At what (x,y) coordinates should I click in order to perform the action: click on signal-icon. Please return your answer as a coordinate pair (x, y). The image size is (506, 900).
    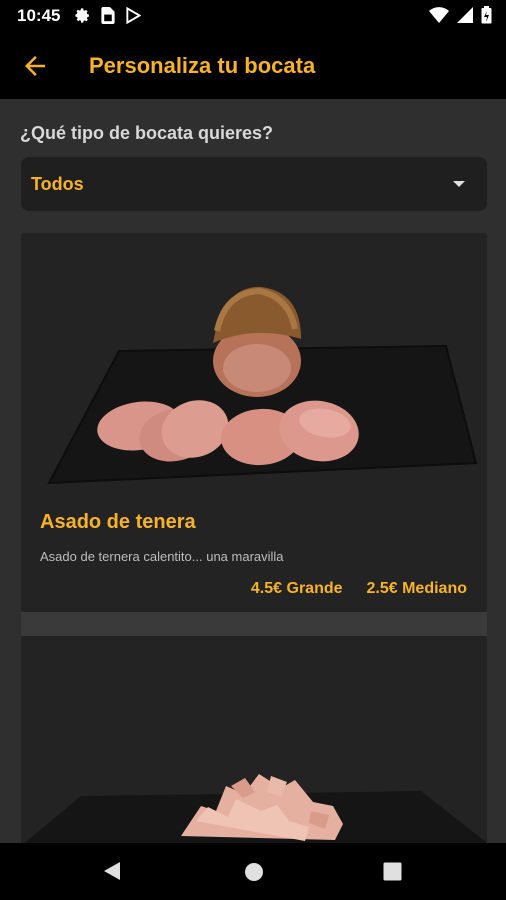
    Looking at the image, I should click on (465, 17).